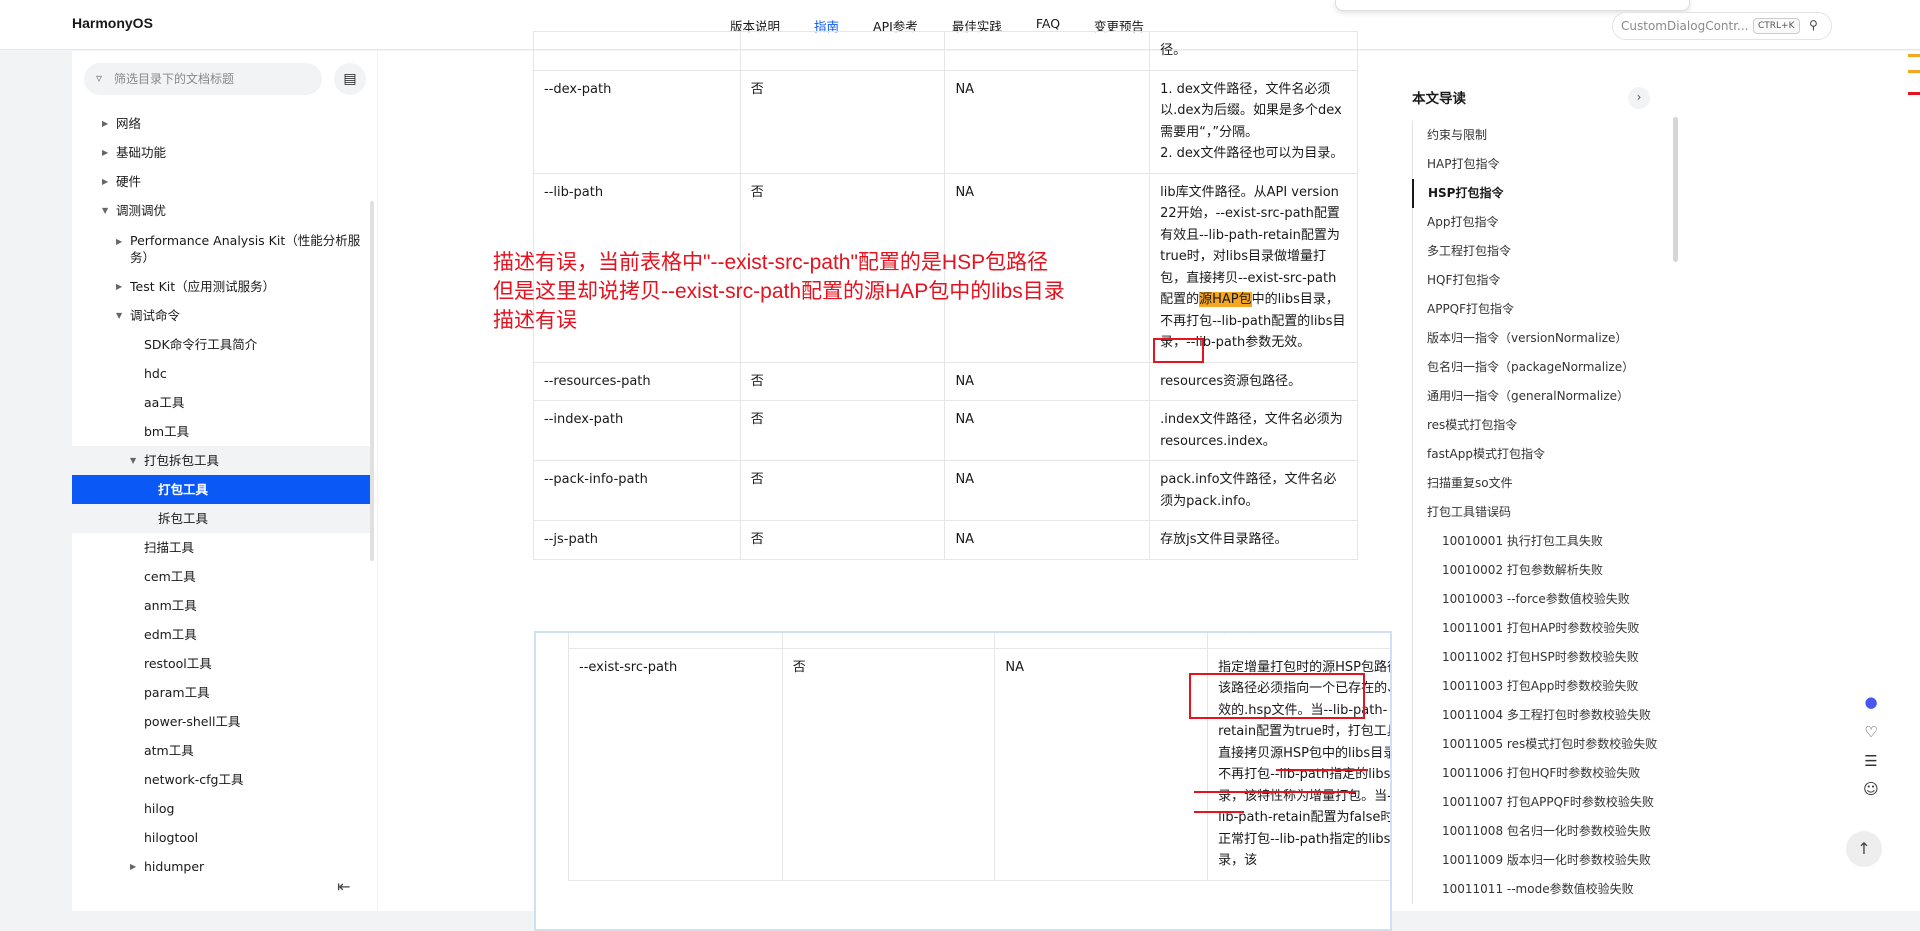 The width and height of the screenshot is (1920, 931). What do you see at coordinates (1537, 396) in the screenshot?
I see `toc-item: 通用归一指令（generalNormalize）` at bounding box center [1537, 396].